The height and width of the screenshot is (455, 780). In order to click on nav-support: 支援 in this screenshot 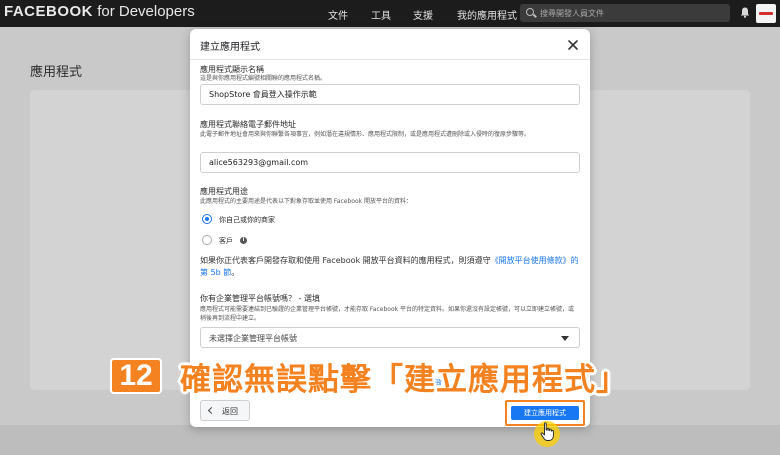, I will do `click(423, 14)`.